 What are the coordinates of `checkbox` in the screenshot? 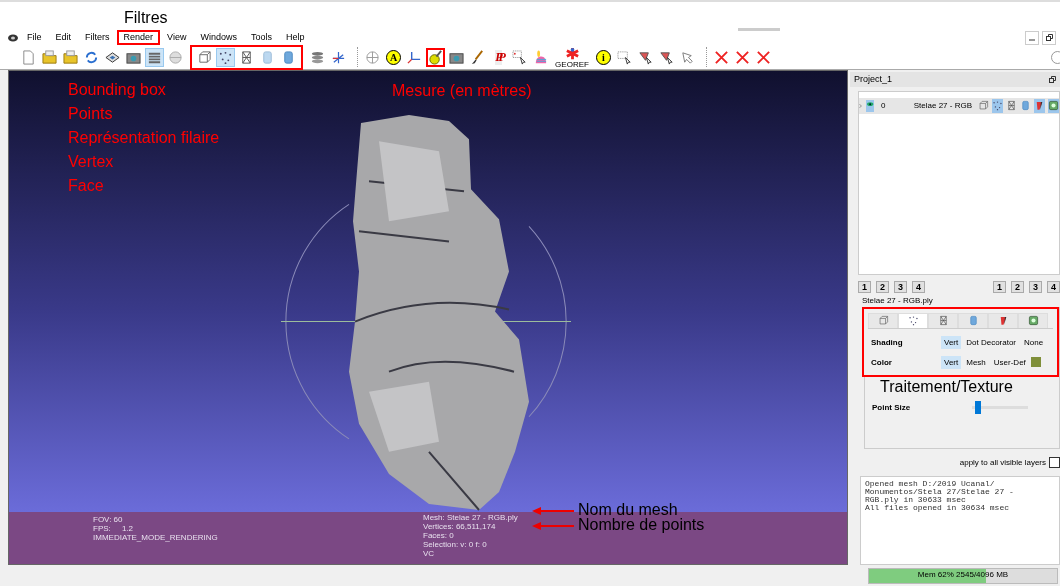 It's located at (1054, 462).